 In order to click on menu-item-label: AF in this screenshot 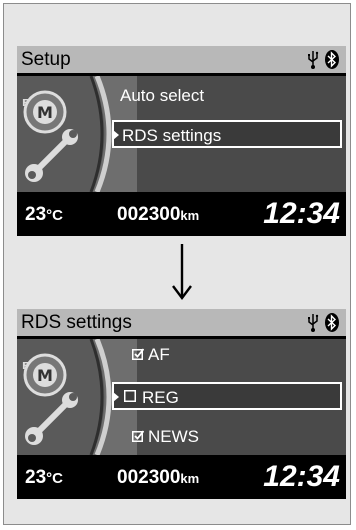, I will do `click(159, 354)`.